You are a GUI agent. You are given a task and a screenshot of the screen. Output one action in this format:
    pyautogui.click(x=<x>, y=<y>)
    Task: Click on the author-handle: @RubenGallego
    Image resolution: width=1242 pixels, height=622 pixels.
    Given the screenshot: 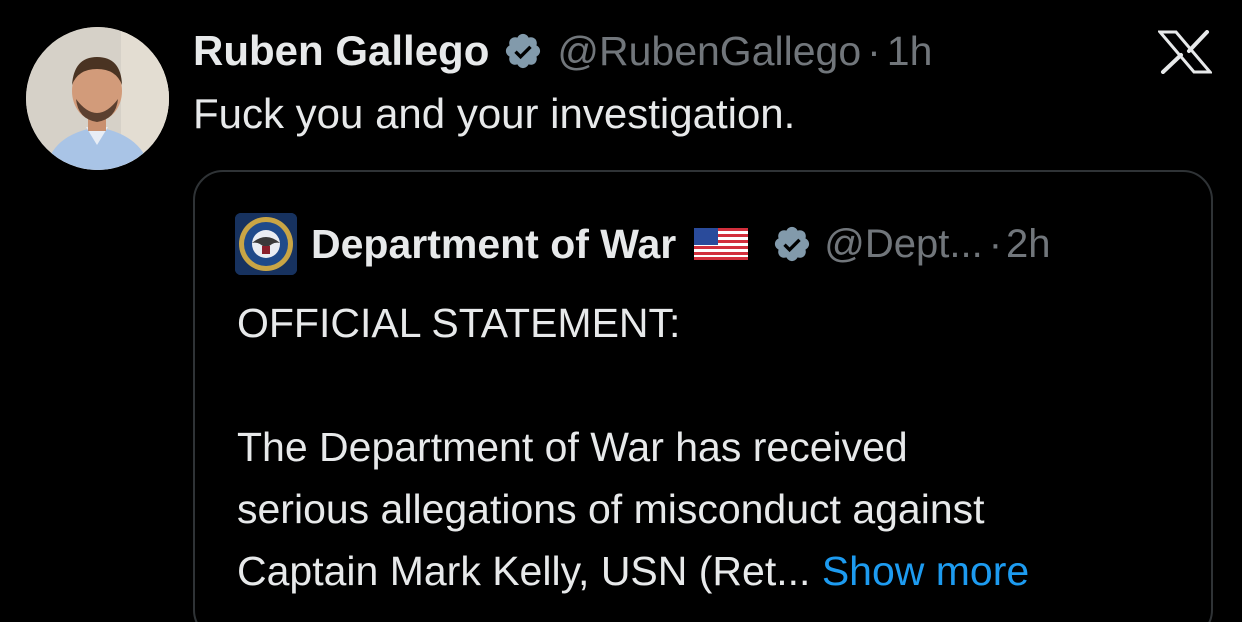 What is the action you would take?
    pyautogui.click(x=709, y=51)
    